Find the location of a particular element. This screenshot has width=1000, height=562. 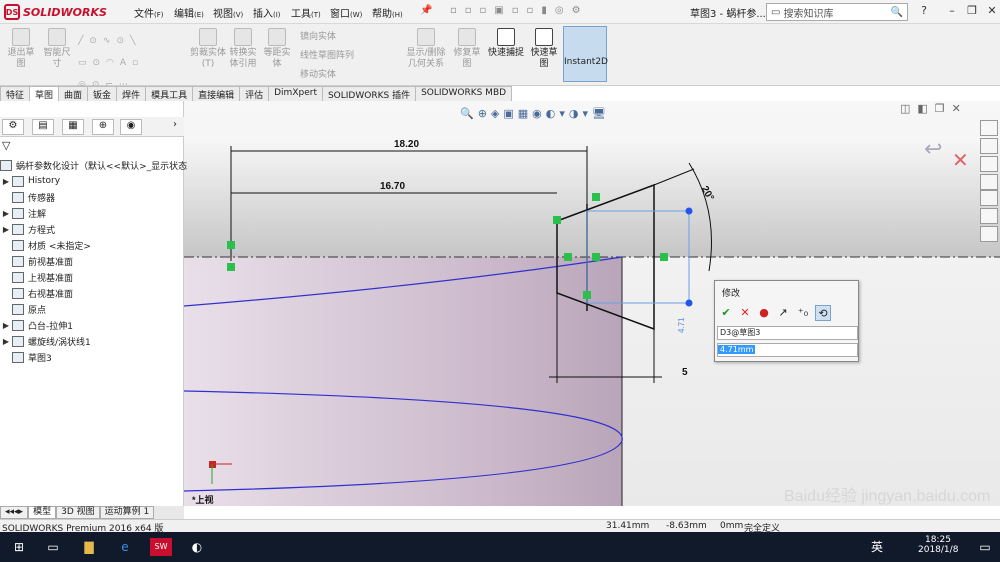

tab-direct-edit: 直接编辑 is located at coordinates (216, 93).